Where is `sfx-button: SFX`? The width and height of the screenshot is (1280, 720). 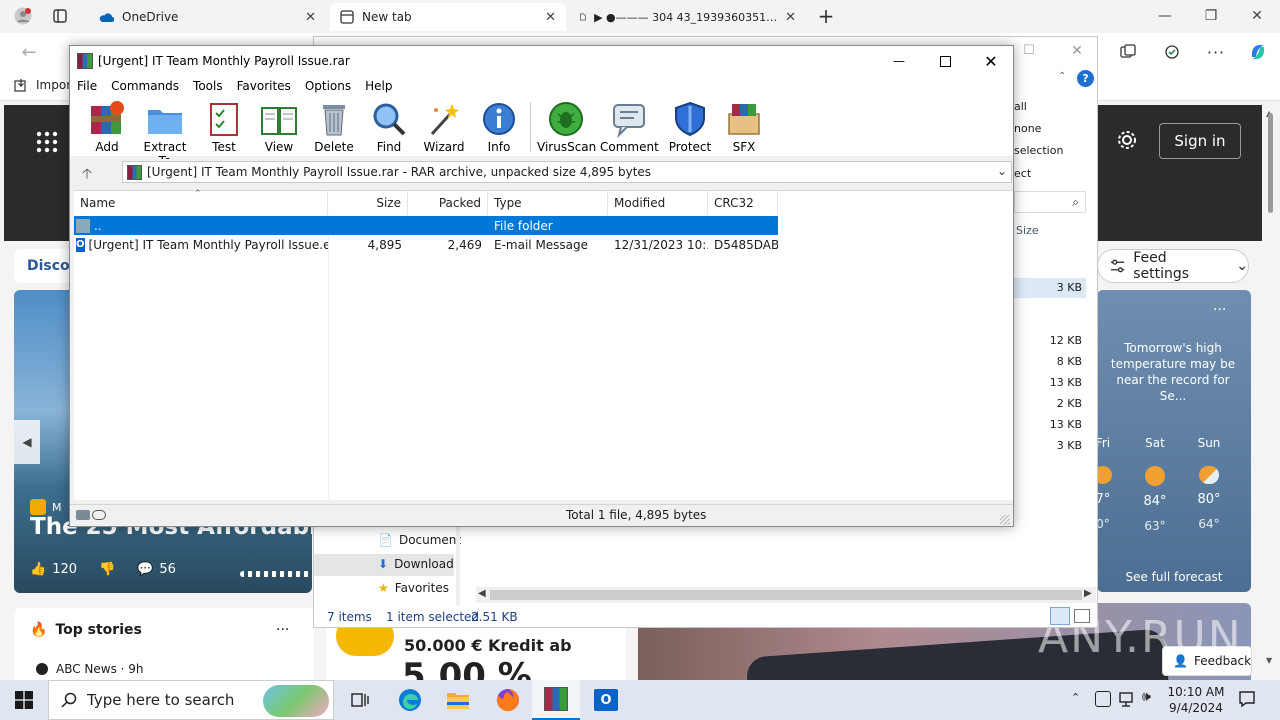 sfx-button: SFX is located at coordinates (744, 127).